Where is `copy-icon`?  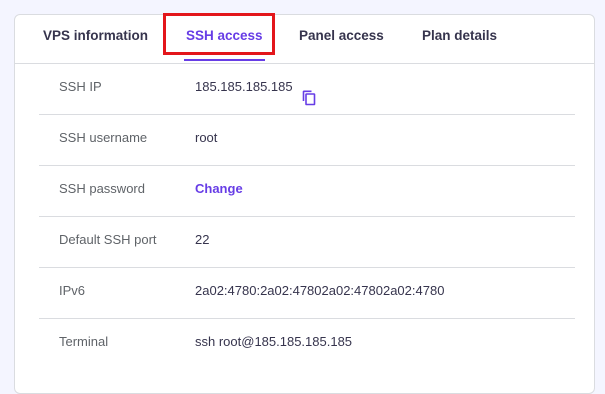
copy-icon is located at coordinates (309, 92).